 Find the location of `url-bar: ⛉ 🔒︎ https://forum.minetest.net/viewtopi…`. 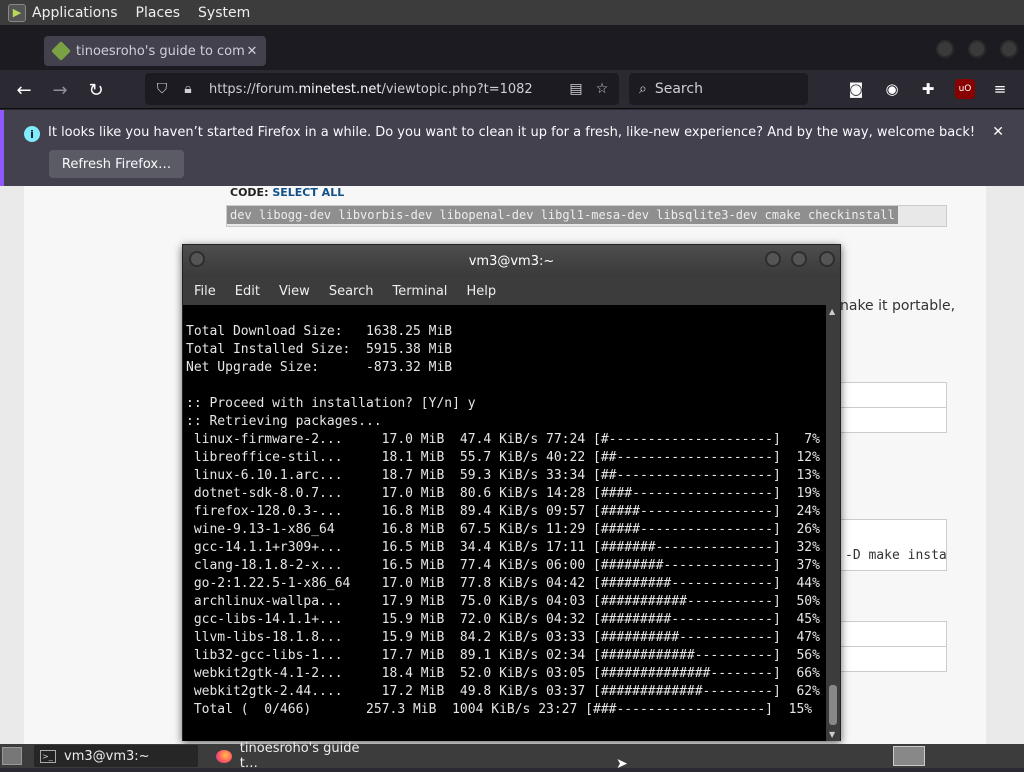

url-bar: ⛉ 🔒︎ https://forum.minetest.net/viewtopi… is located at coordinates (382, 89).